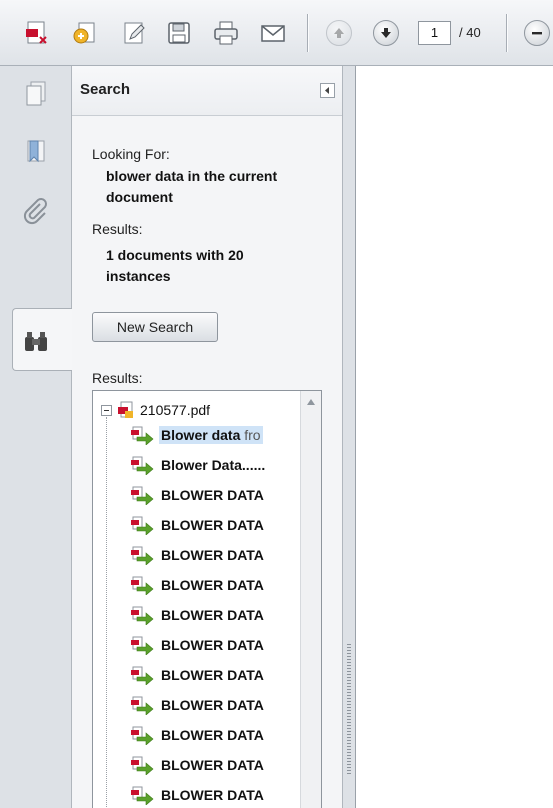 This screenshot has width=553, height=808. I want to click on collapse-expander-icon, so click(106, 410).